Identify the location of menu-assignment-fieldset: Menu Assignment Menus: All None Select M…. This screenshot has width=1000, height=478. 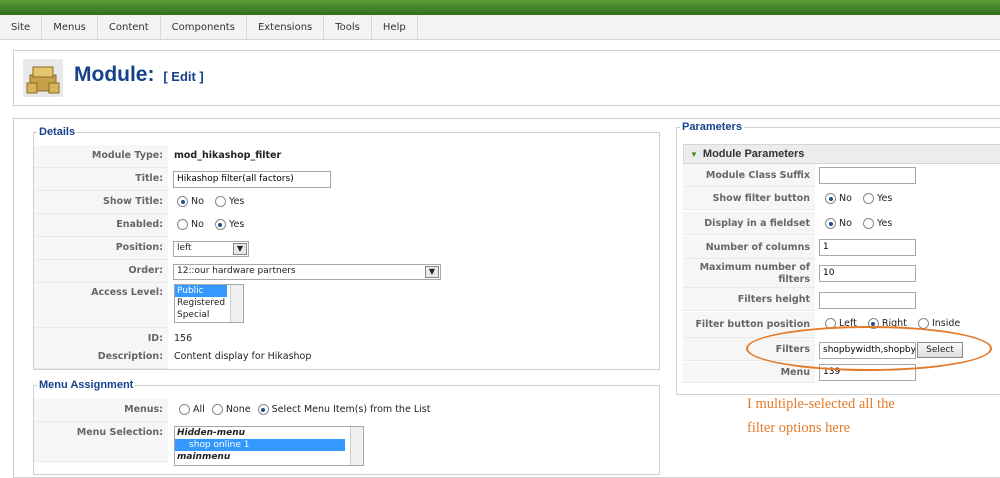
(346, 427).